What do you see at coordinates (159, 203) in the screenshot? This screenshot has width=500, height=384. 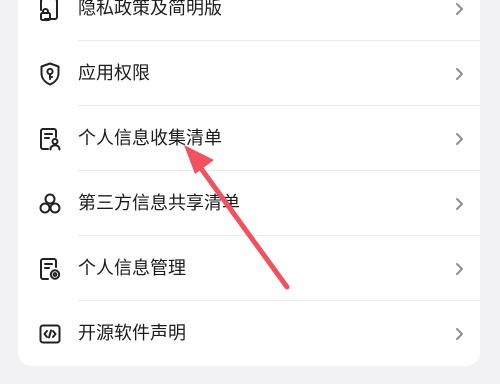 I see `menu-item-label: 第三方信息共享清单` at bounding box center [159, 203].